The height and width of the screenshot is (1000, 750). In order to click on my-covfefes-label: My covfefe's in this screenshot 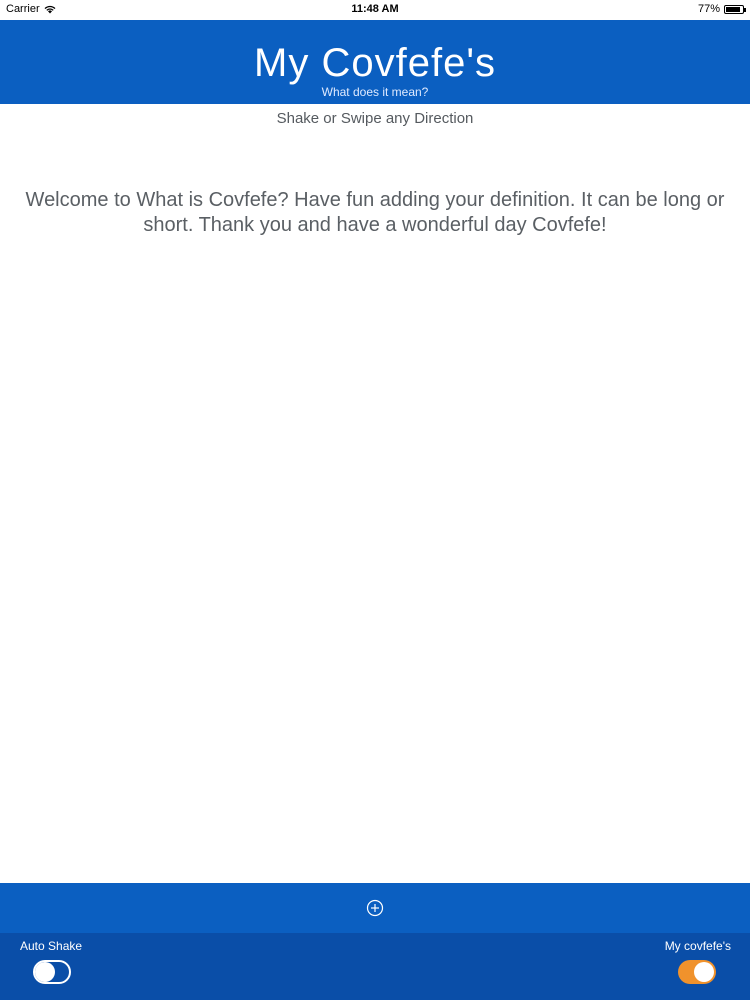, I will do `click(697, 946)`.